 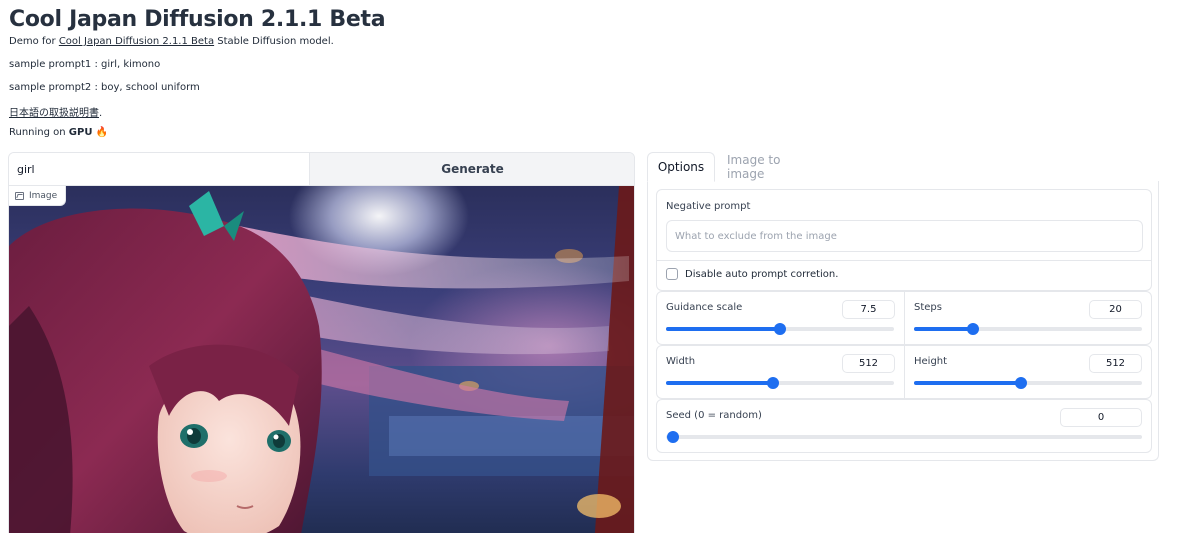 What do you see at coordinates (904, 260) in the screenshot?
I see `divider` at bounding box center [904, 260].